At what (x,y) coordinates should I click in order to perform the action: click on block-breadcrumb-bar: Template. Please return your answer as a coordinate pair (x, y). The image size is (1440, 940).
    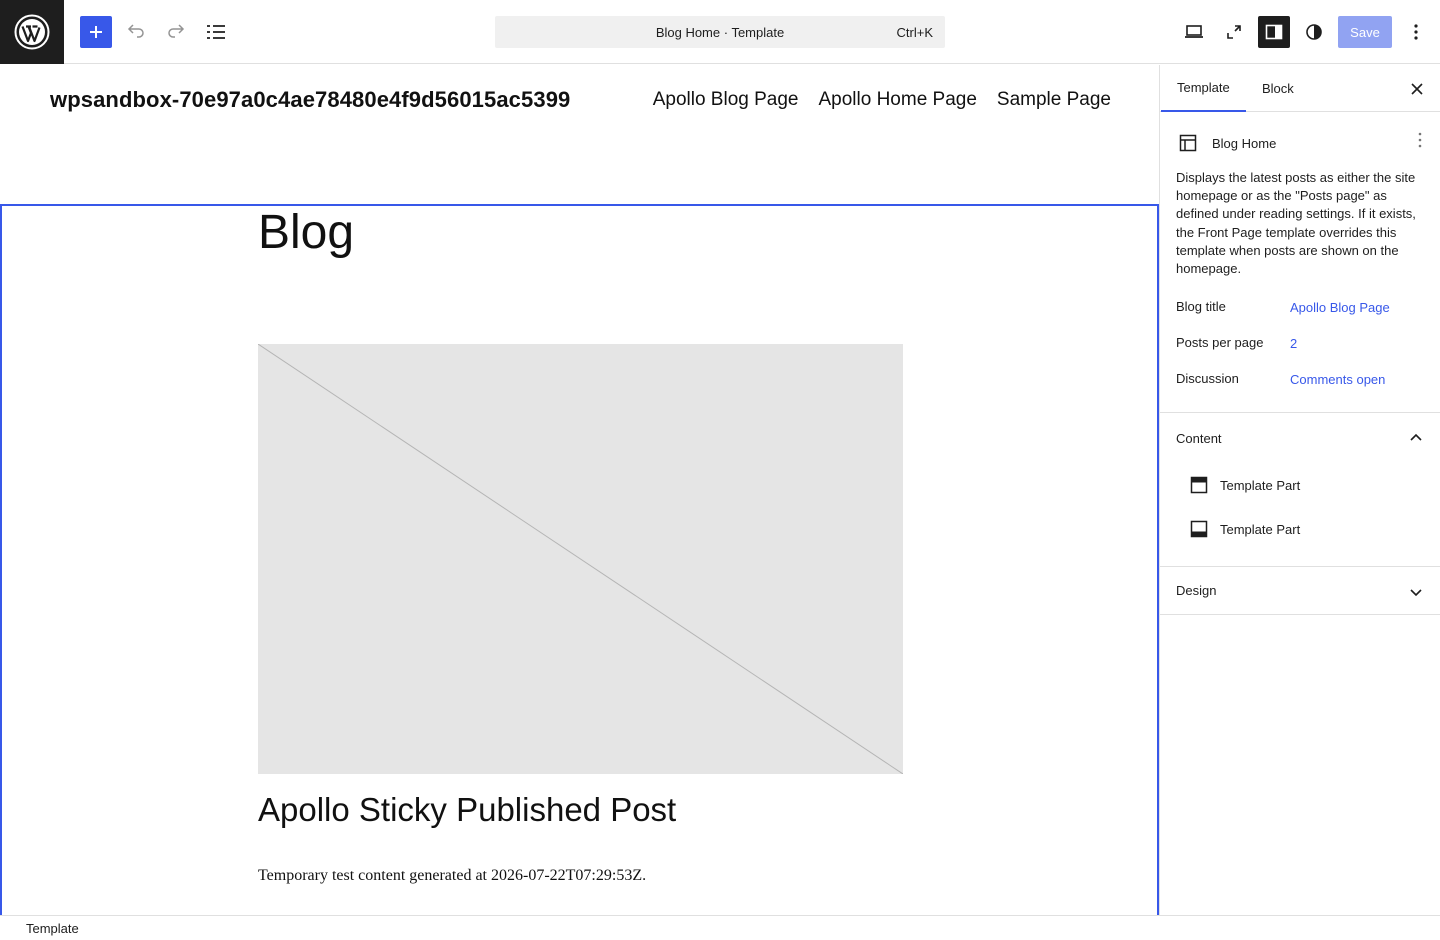
    Looking at the image, I should click on (720, 927).